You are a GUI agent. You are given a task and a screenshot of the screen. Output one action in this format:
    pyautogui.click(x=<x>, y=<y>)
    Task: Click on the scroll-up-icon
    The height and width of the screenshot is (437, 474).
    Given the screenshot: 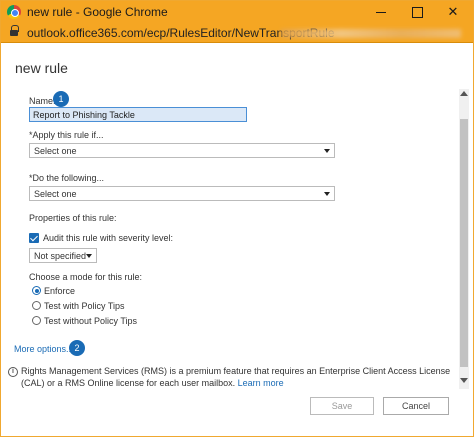 What is the action you would take?
    pyautogui.click(x=464, y=93)
    